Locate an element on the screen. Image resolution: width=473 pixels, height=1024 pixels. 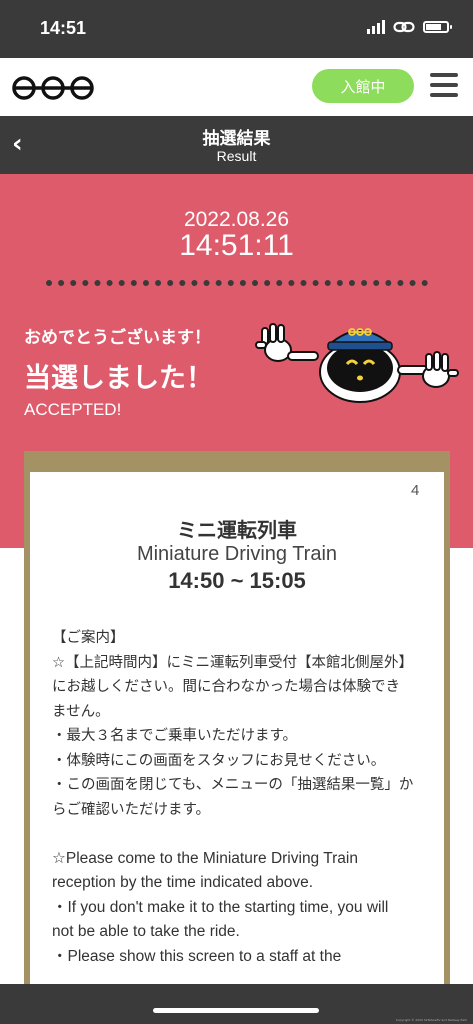
status-bar: 14:51 is located at coordinates (236, 29).